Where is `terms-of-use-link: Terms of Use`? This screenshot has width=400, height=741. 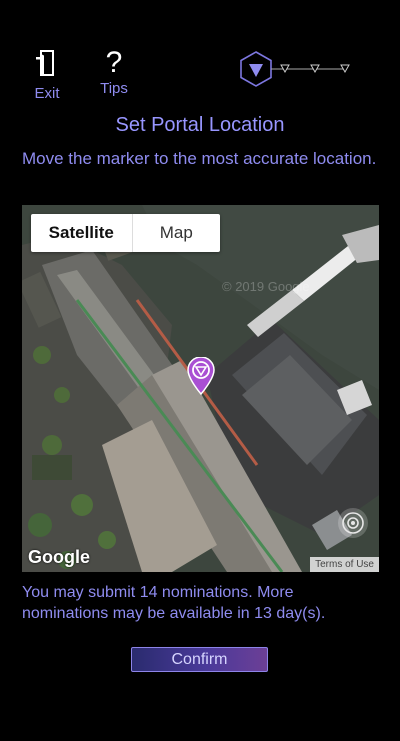
terms-of-use-link: Terms of Use is located at coordinates (344, 564).